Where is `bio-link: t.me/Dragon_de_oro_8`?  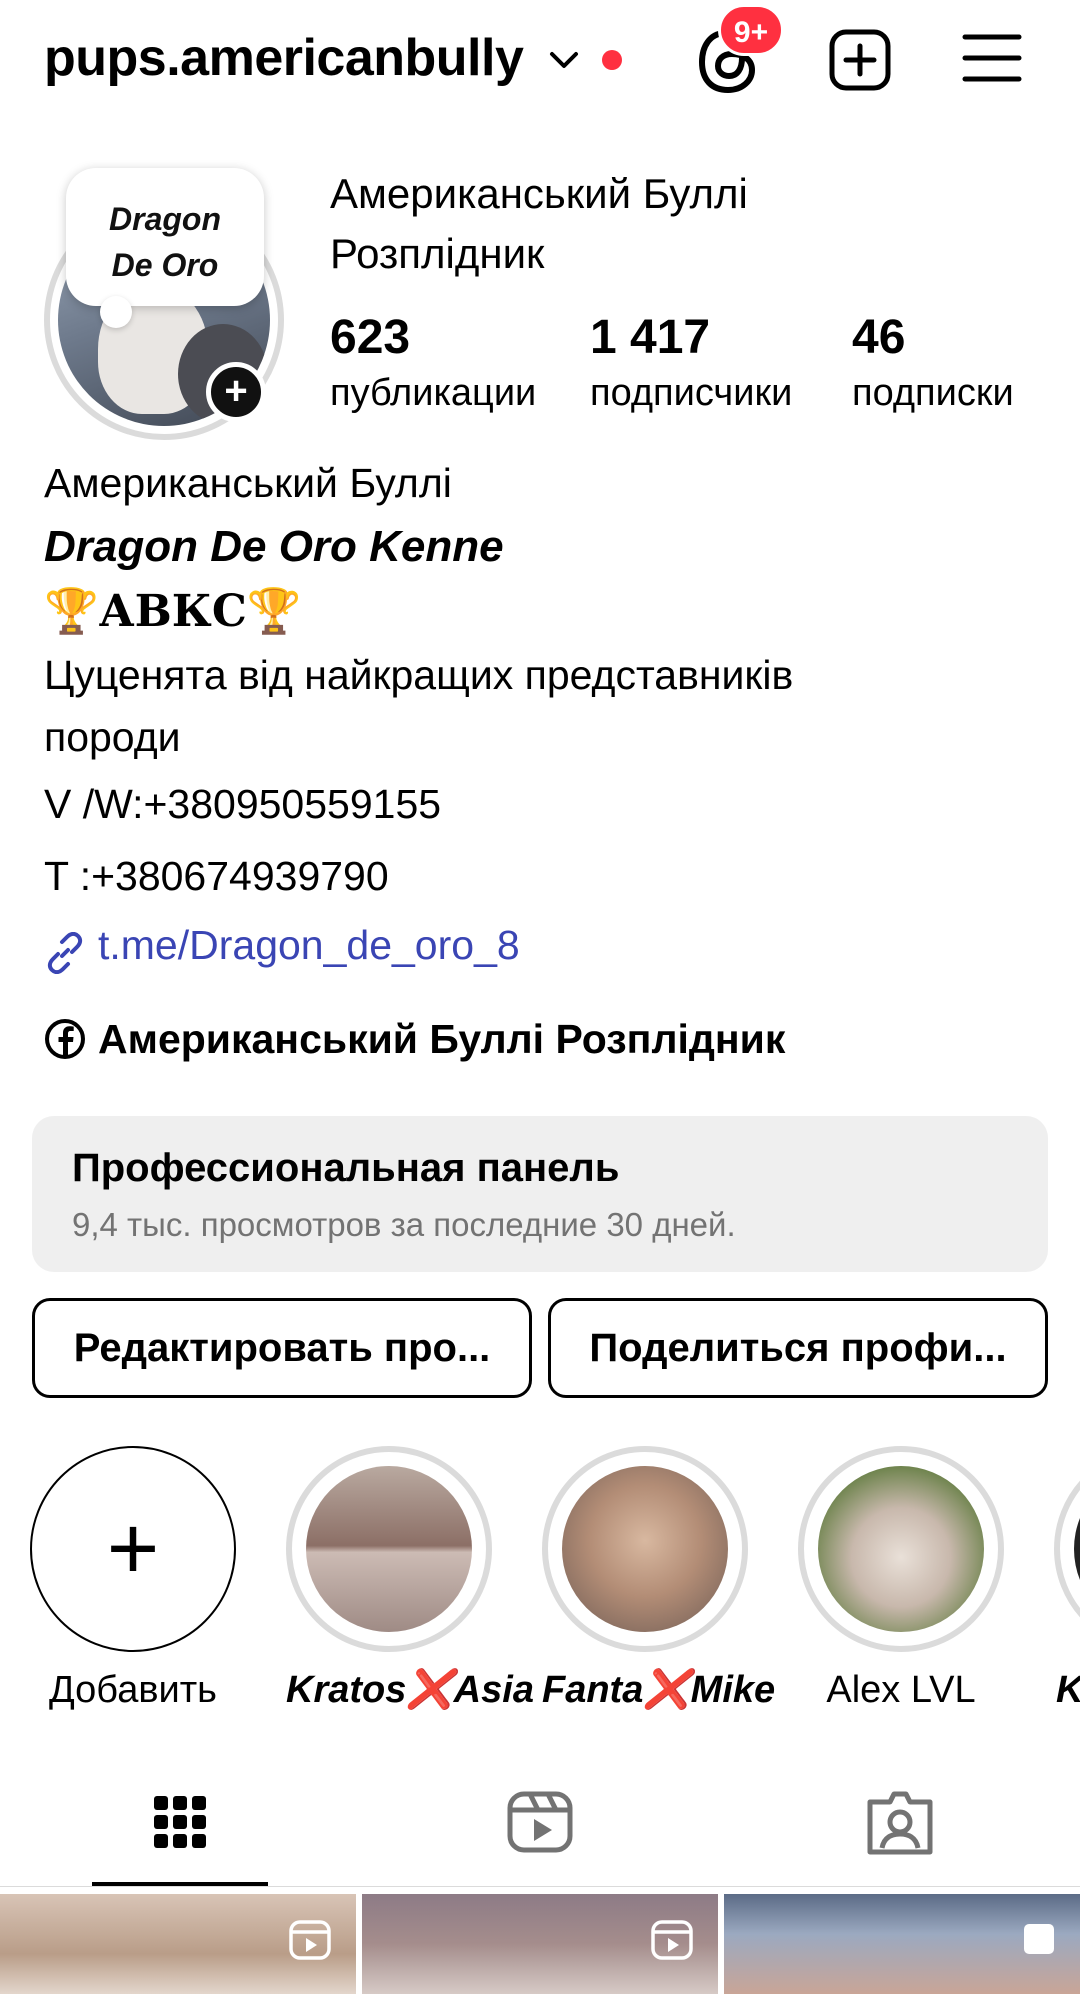
bio-link: t.me/Dragon_de_oro_8 is located at coordinates (309, 945).